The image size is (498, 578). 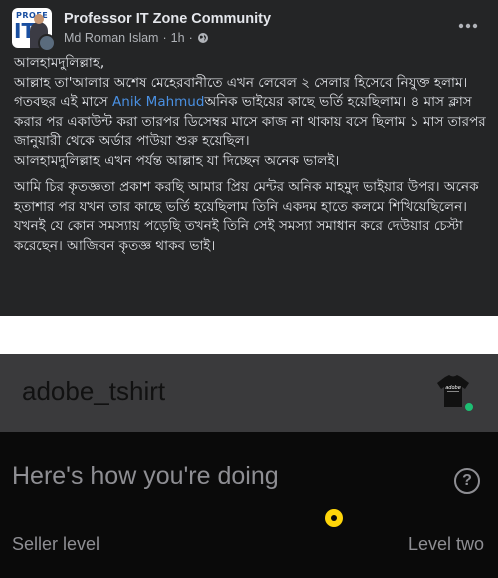 I want to click on post-line: আলহামদুলিল্লাহ,, so click(x=59, y=63).